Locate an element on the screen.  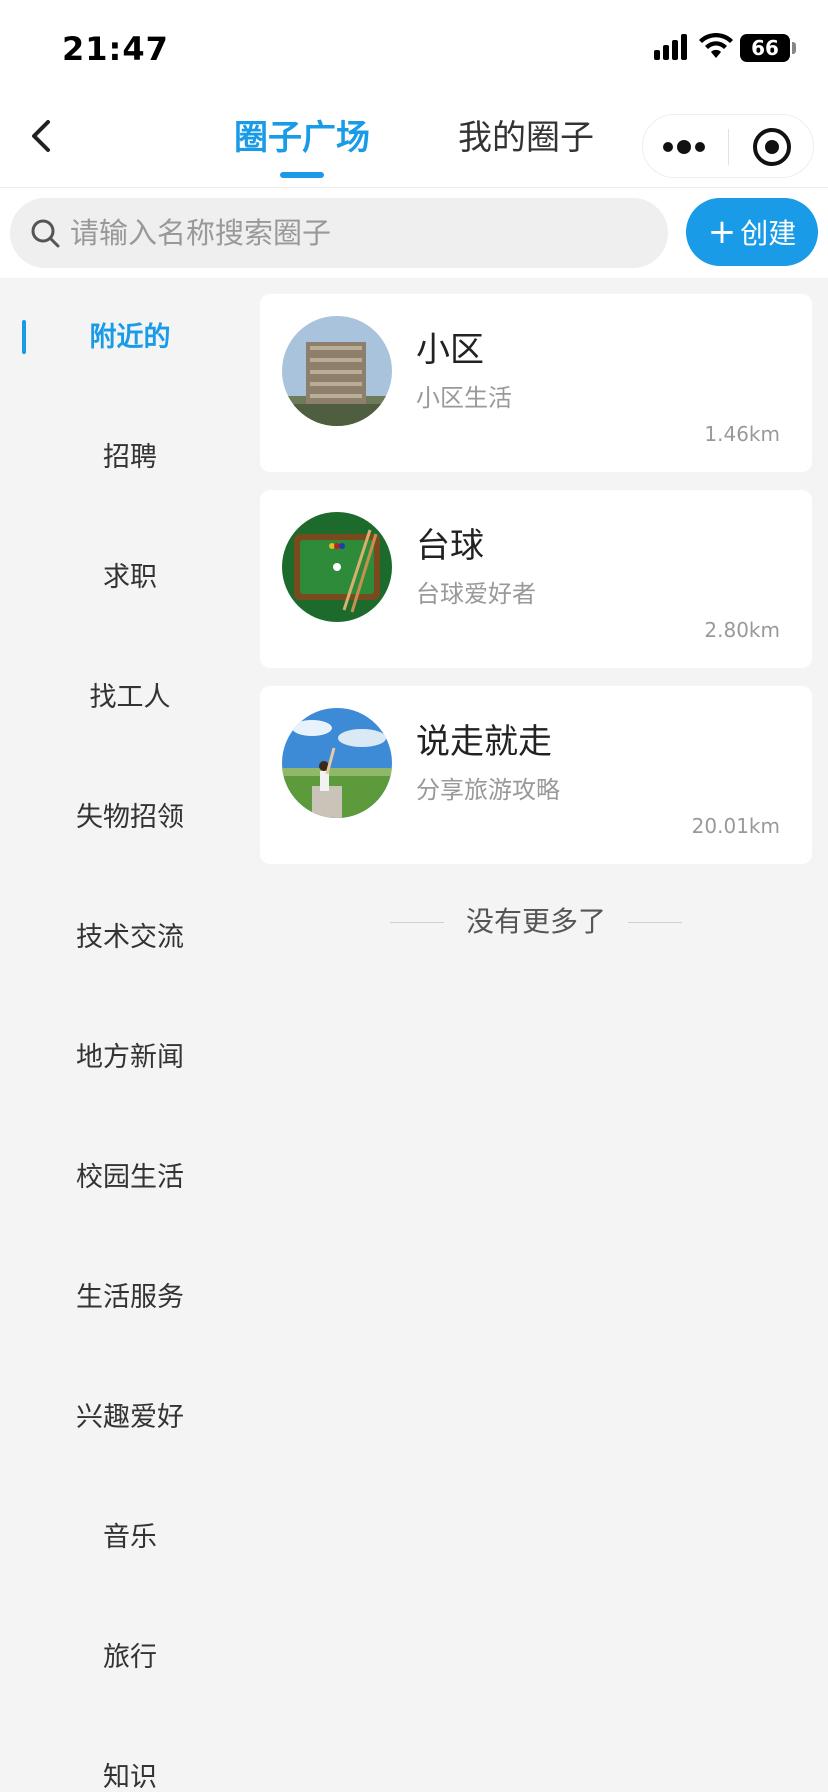
sidebar-item-music: 音乐 is located at coordinates (130, 1538).